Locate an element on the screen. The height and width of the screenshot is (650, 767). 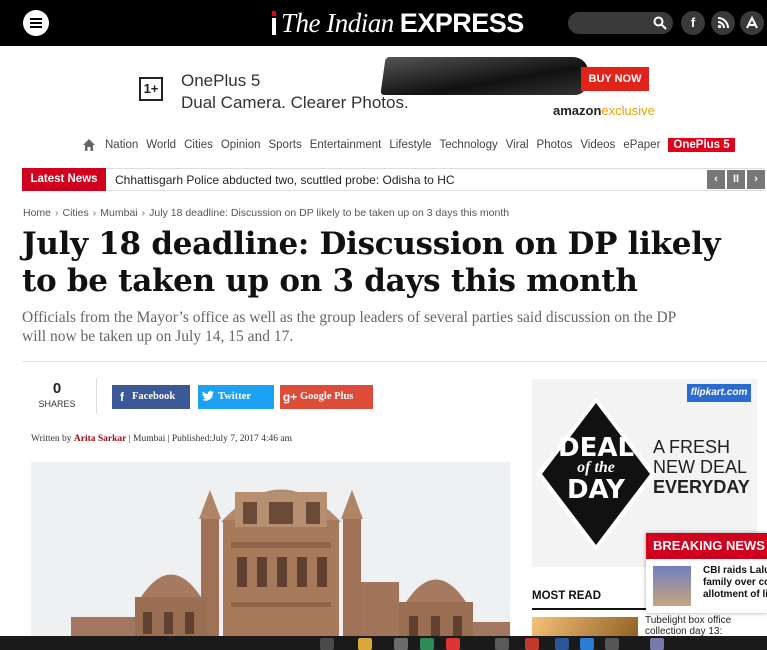
home-icon is located at coordinates (89, 145).